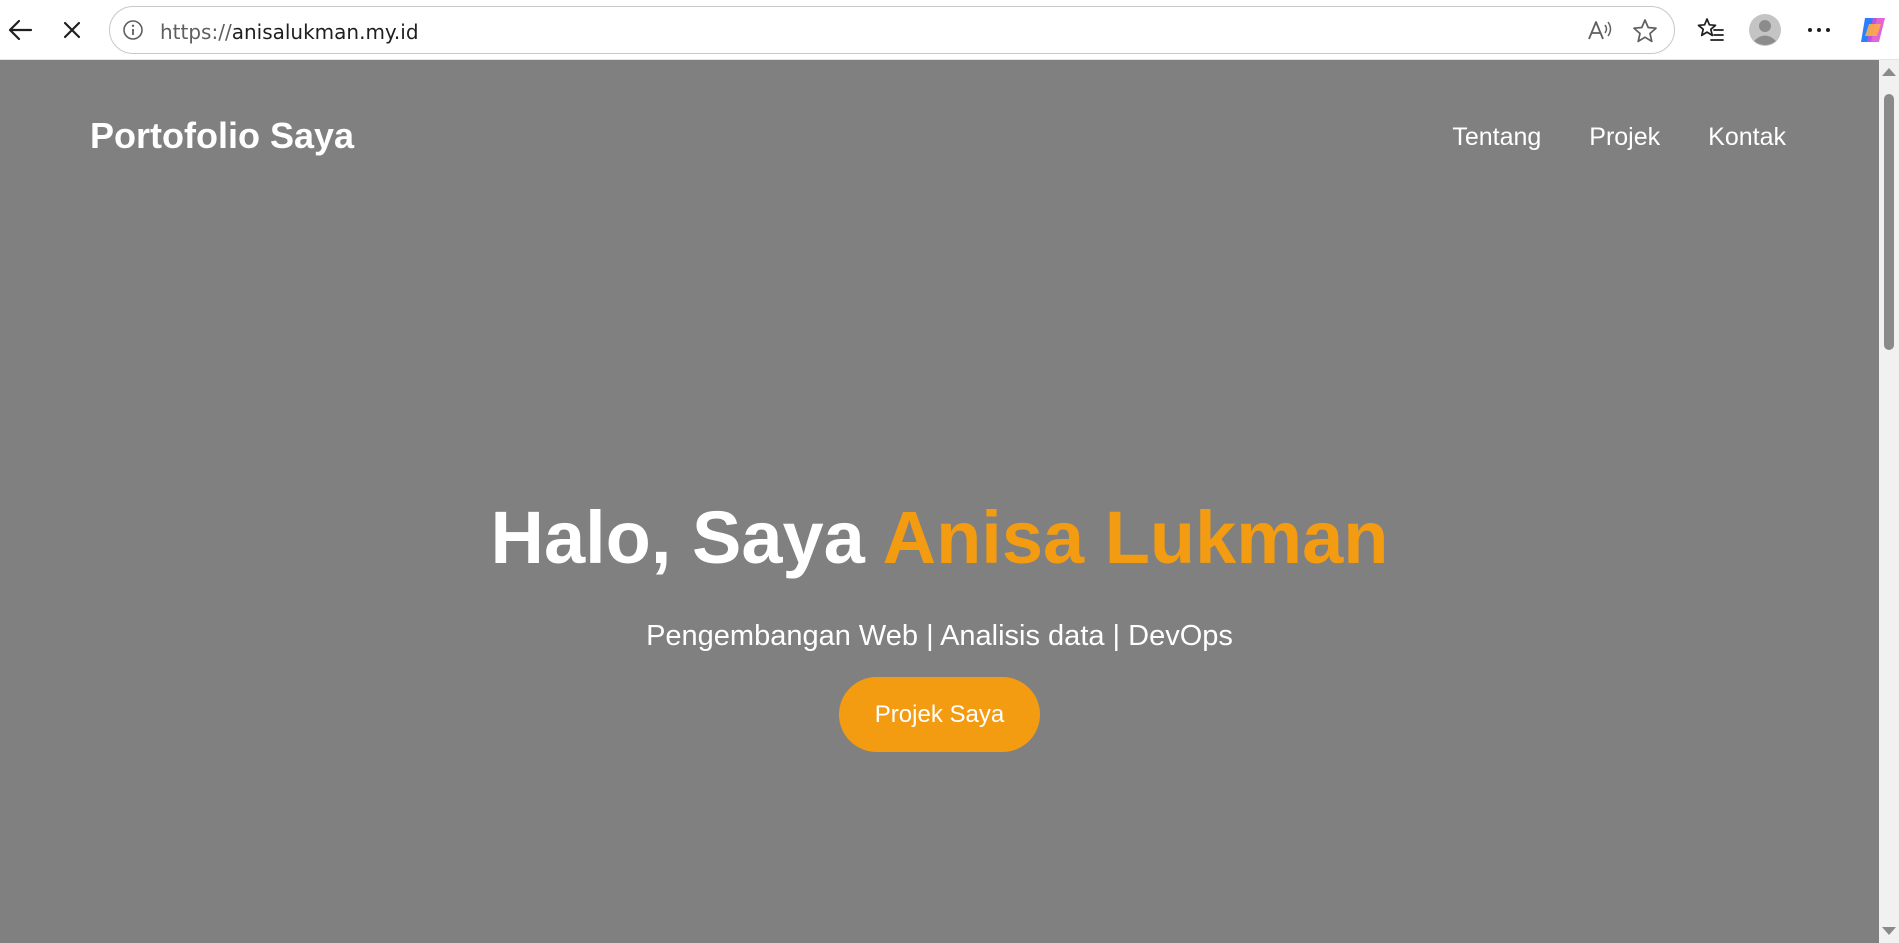 The width and height of the screenshot is (1899, 943). I want to click on nav-link-projek: Projek, so click(1624, 137).